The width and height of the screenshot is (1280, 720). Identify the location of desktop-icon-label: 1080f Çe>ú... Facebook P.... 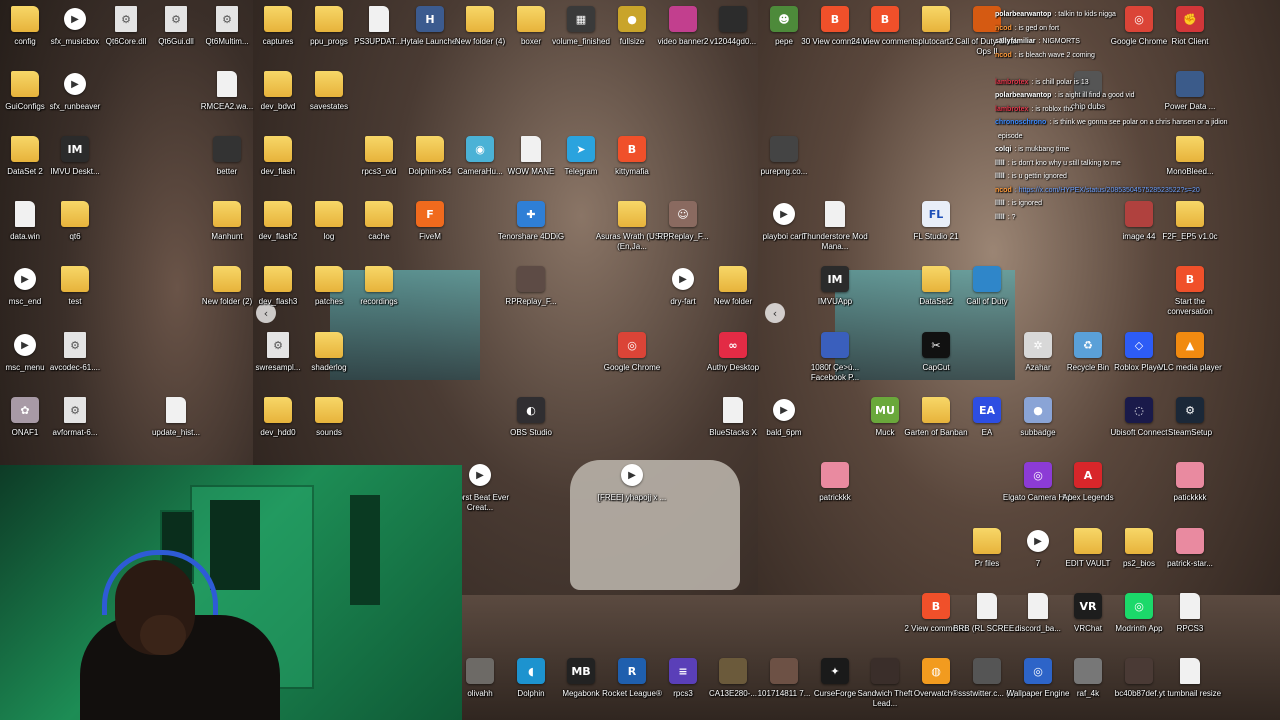
(835, 372).